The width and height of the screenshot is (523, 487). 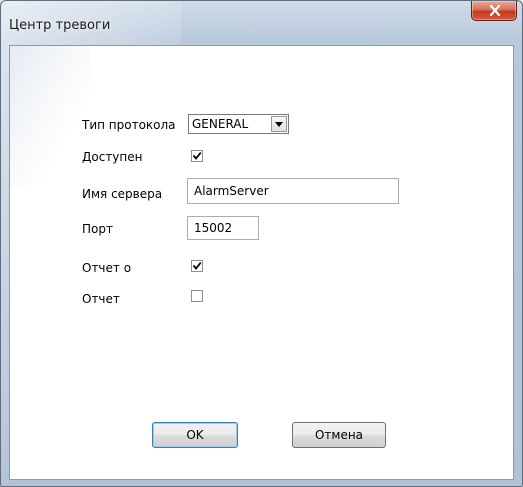 I want to click on close-button, so click(x=494, y=11).